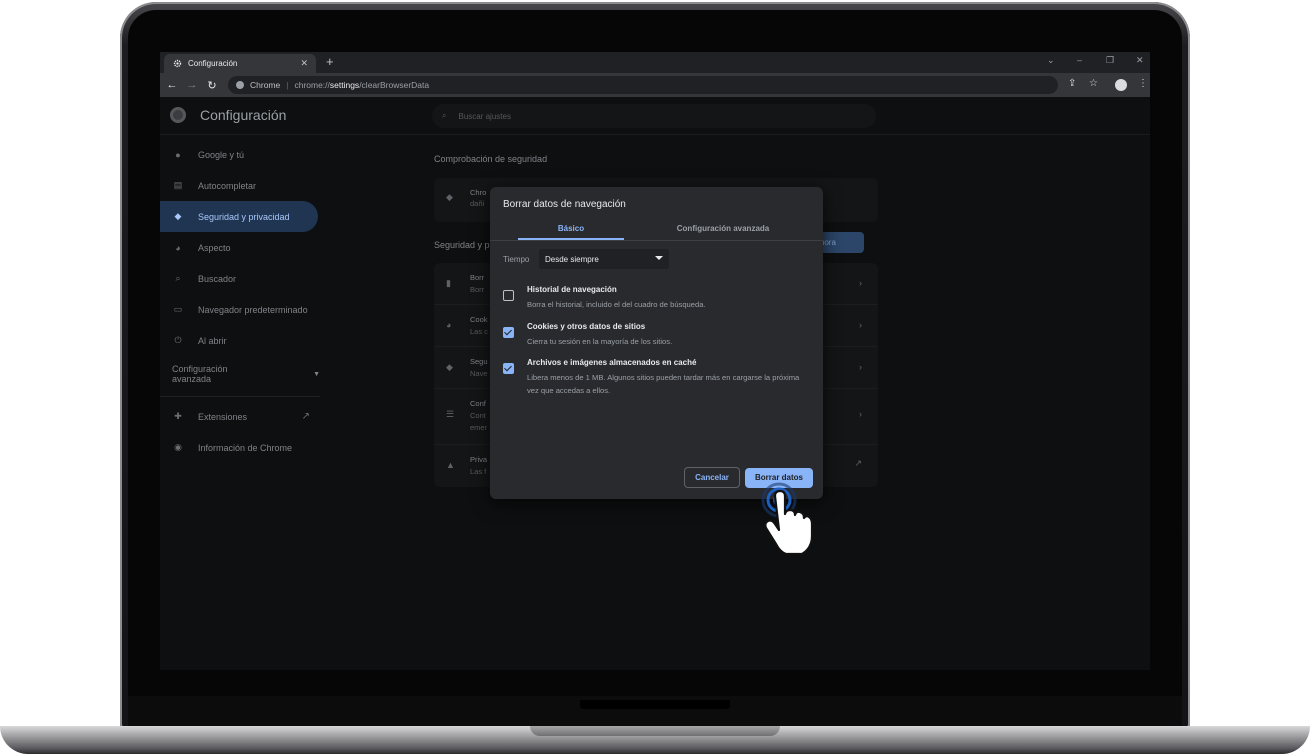  Describe the element at coordinates (612, 362) in the screenshot. I see `option-title: Archivos e imágenes almacenados en caché` at that location.